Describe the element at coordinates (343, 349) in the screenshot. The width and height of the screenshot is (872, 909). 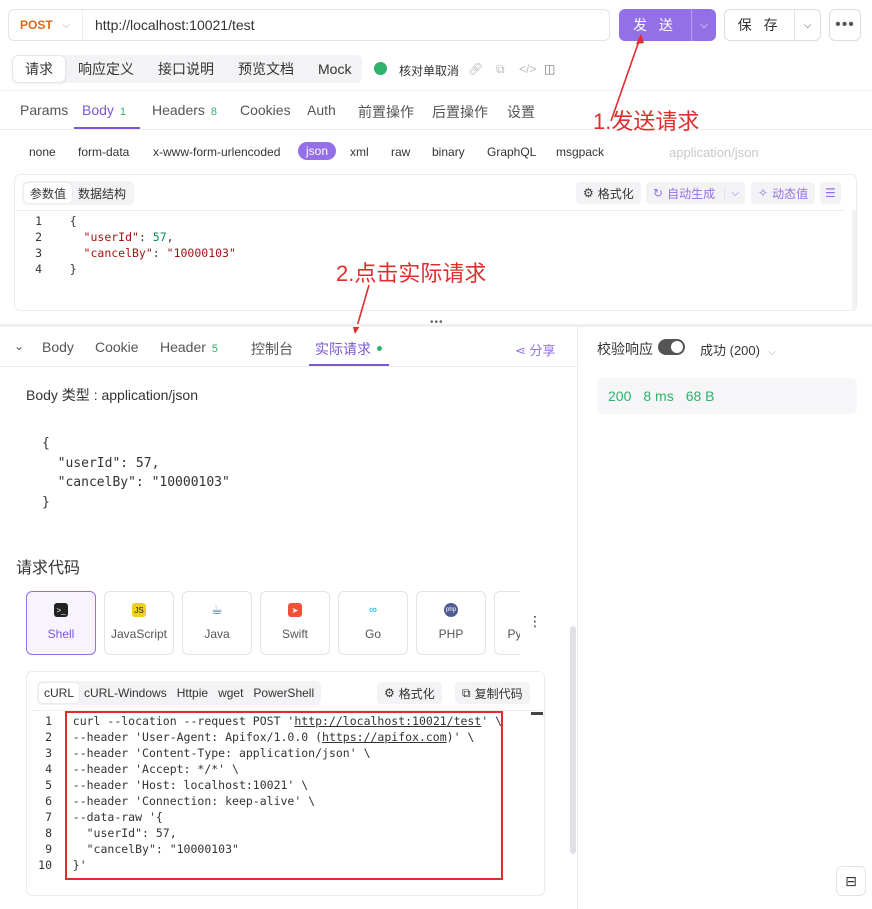
I see `tab-actual-request-label: 实际请求` at that location.